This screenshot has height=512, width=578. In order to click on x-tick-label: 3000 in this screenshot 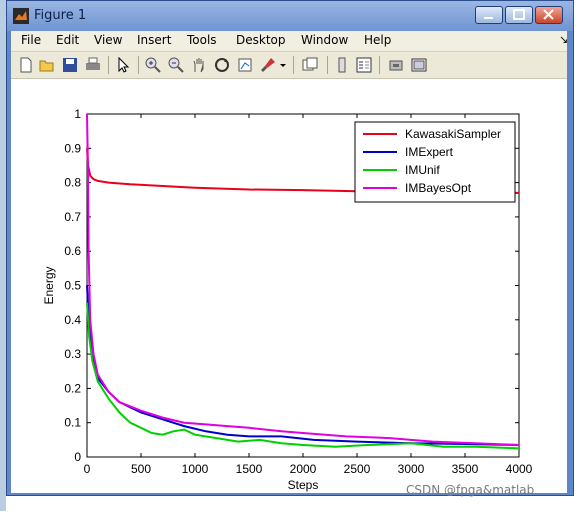, I will do `click(411, 469)`.